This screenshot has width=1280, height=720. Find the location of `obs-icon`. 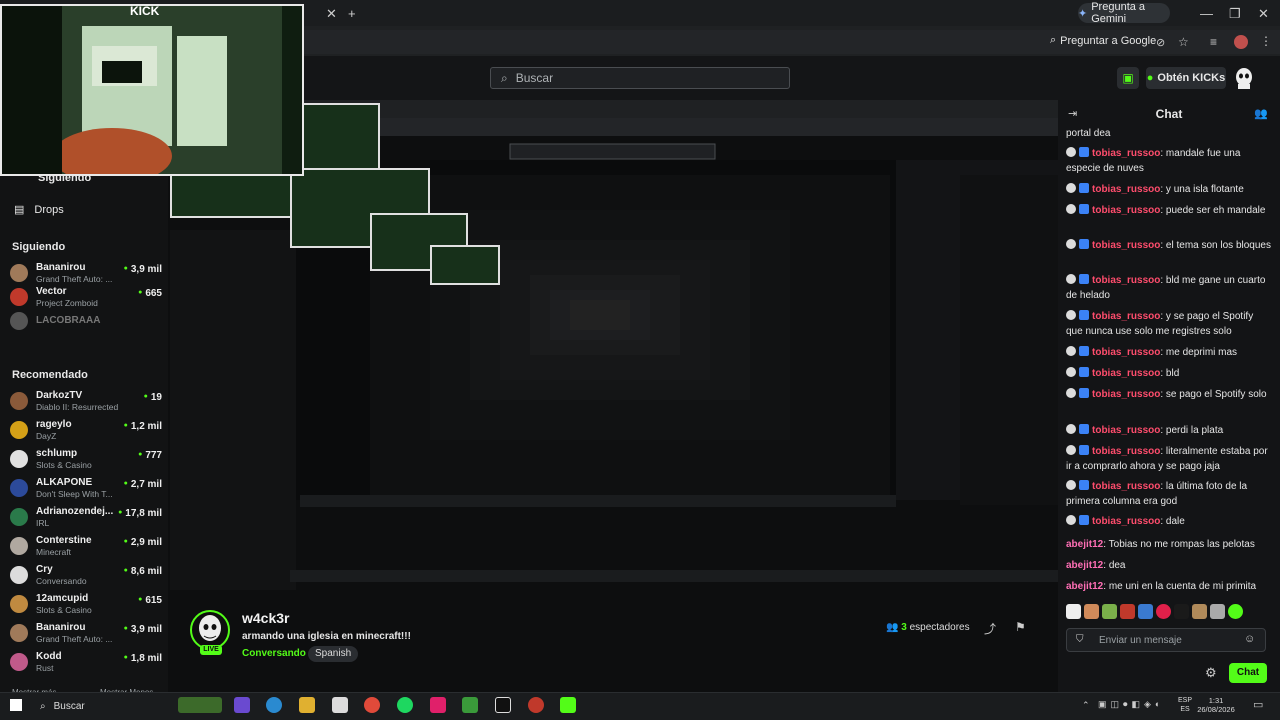

obs-icon is located at coordinates (536, 705).